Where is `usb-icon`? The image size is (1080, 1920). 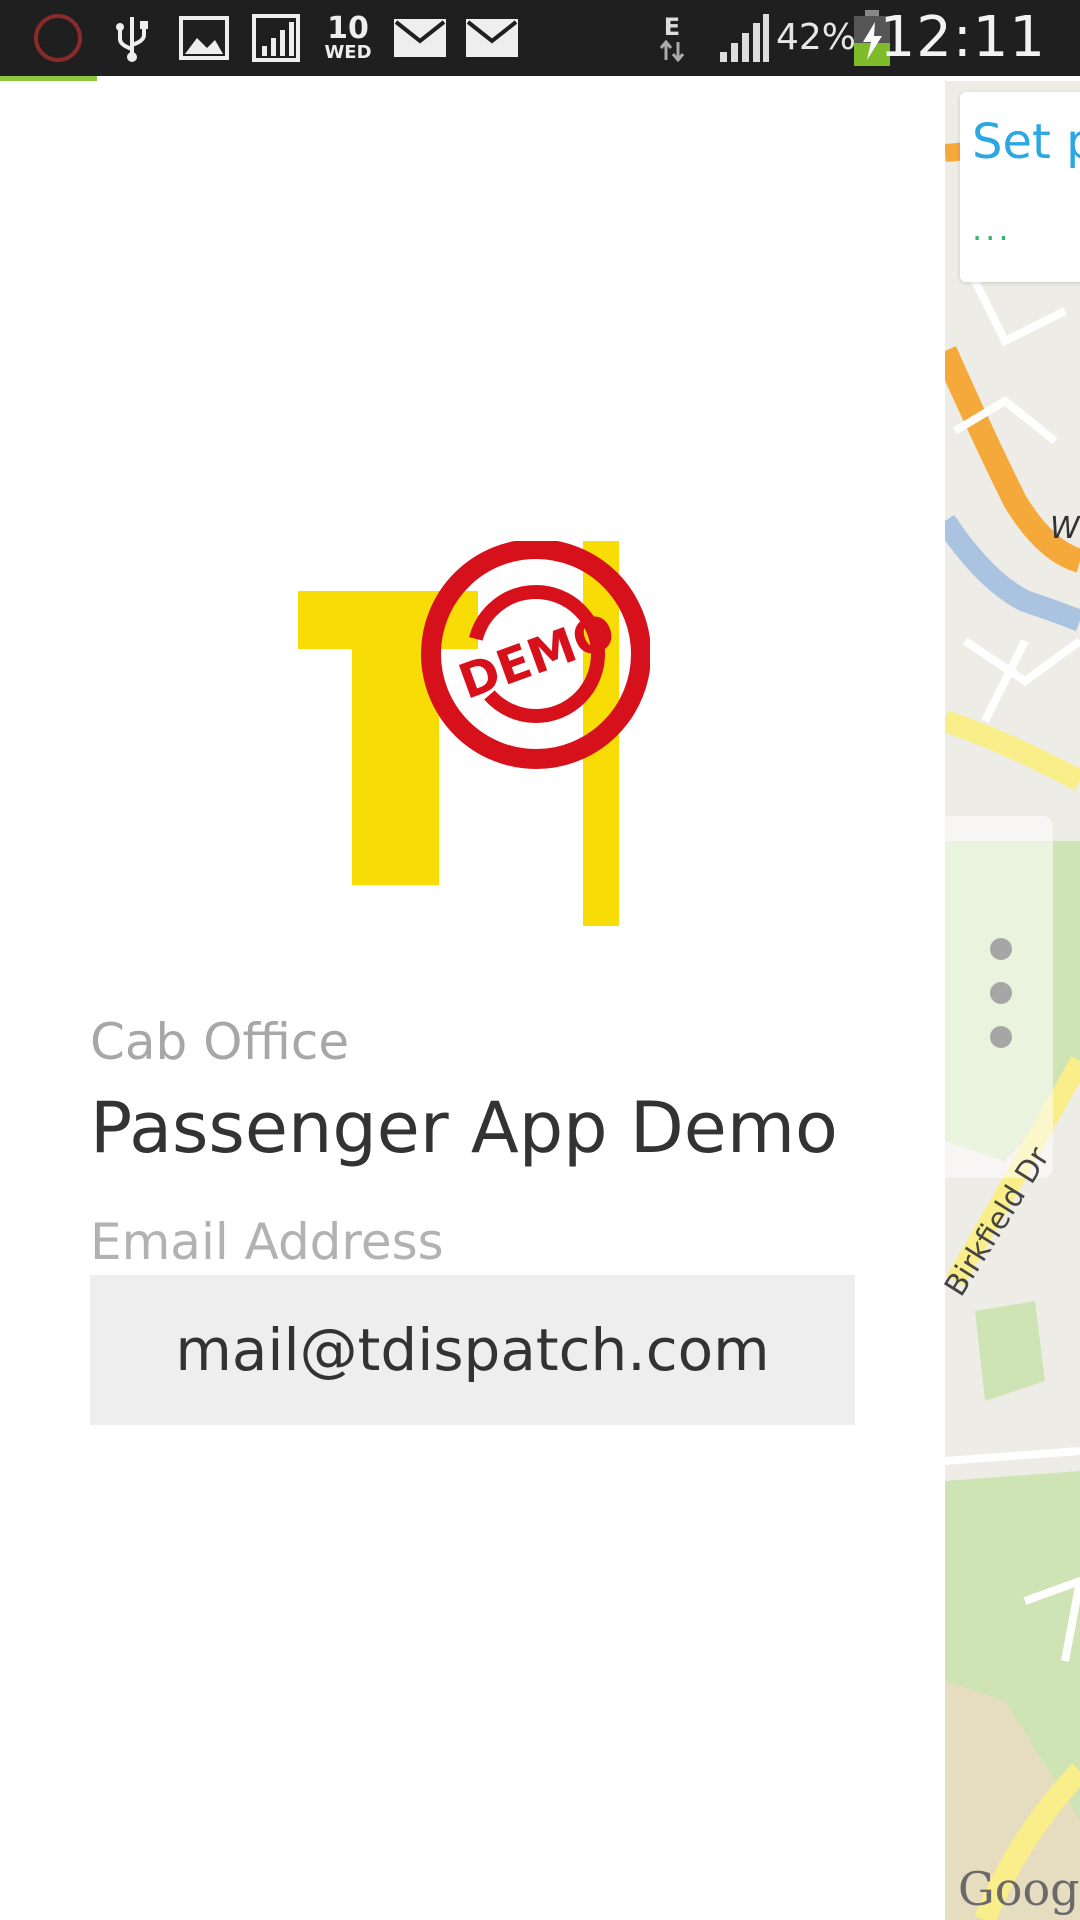
usb-icon is located at coordinates (132, 38).